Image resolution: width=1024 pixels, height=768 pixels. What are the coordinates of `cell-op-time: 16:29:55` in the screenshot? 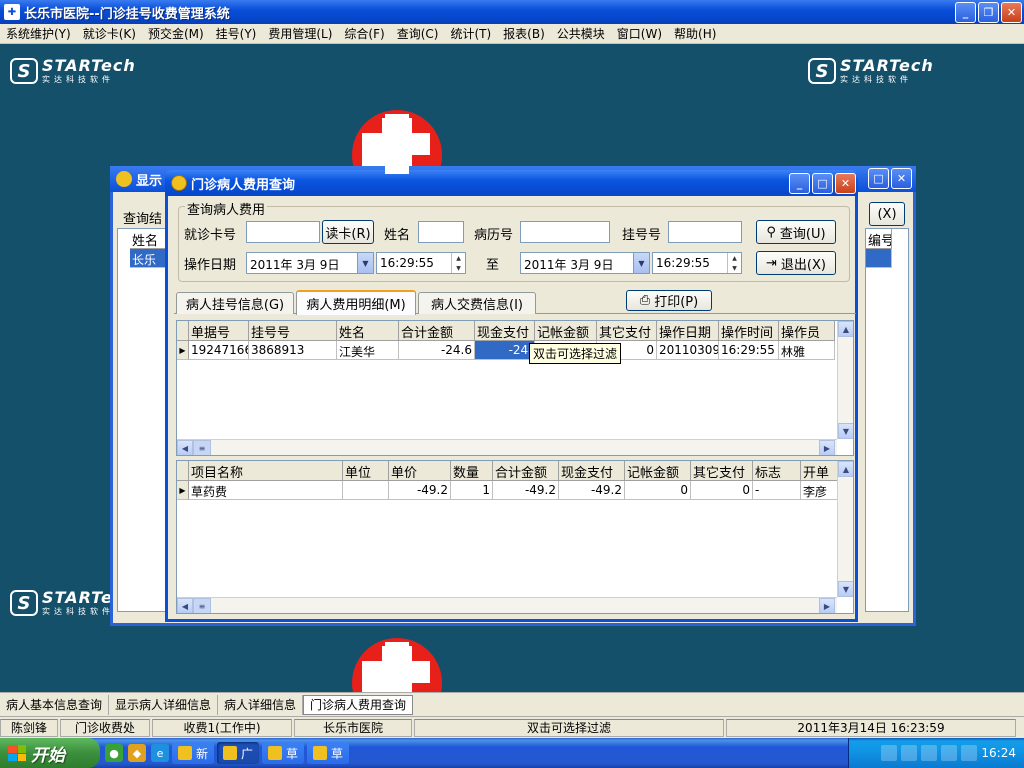 It's located at (749, 350).